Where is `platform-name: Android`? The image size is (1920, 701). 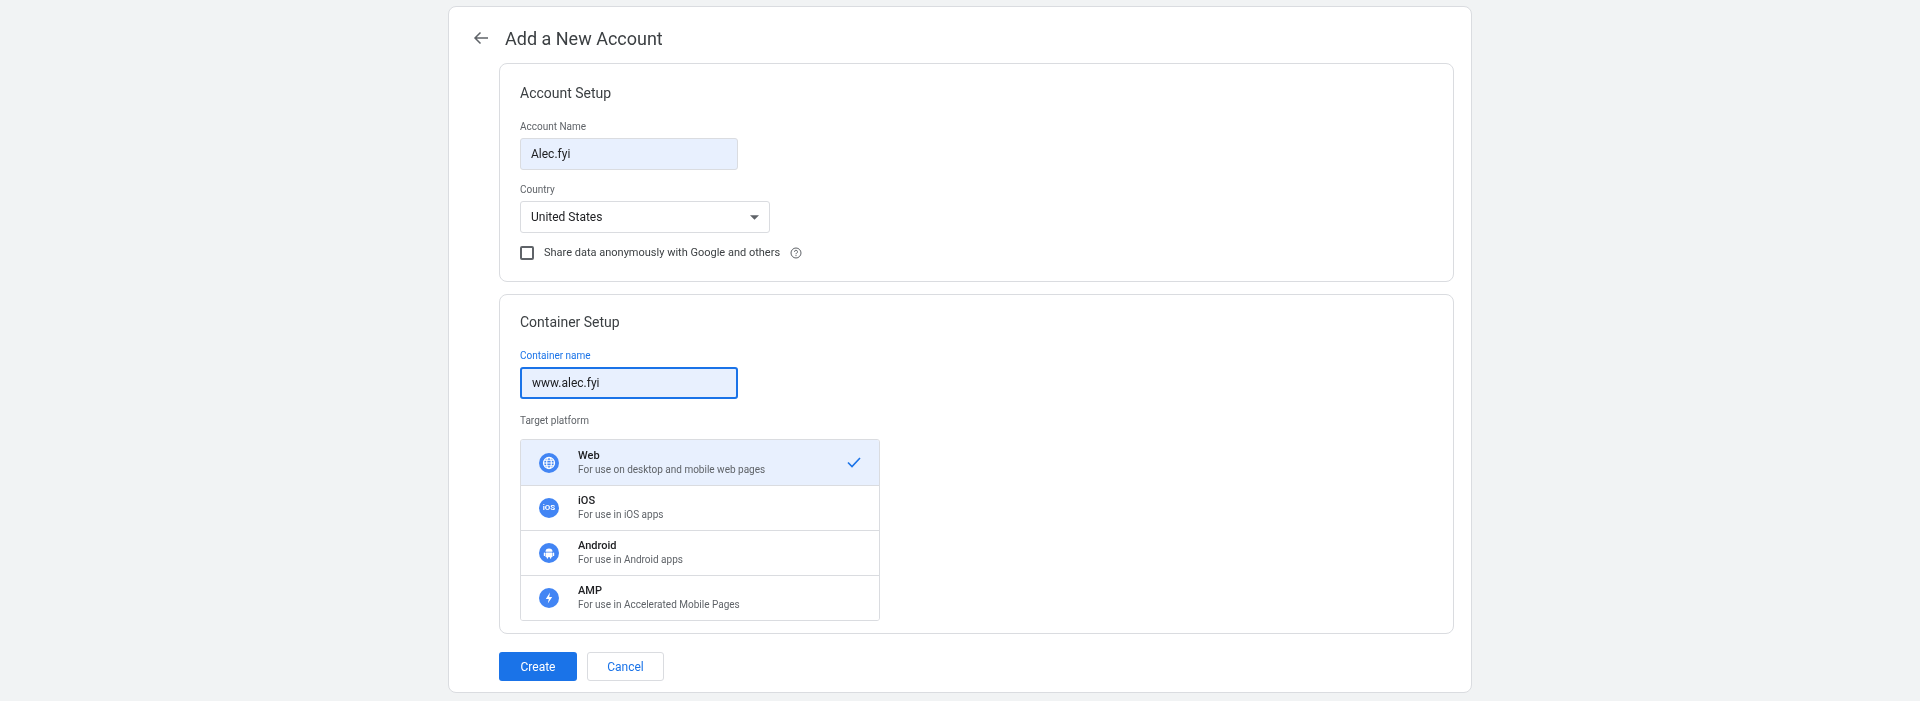 platform-name: Android is located at coordinates (598, 546).